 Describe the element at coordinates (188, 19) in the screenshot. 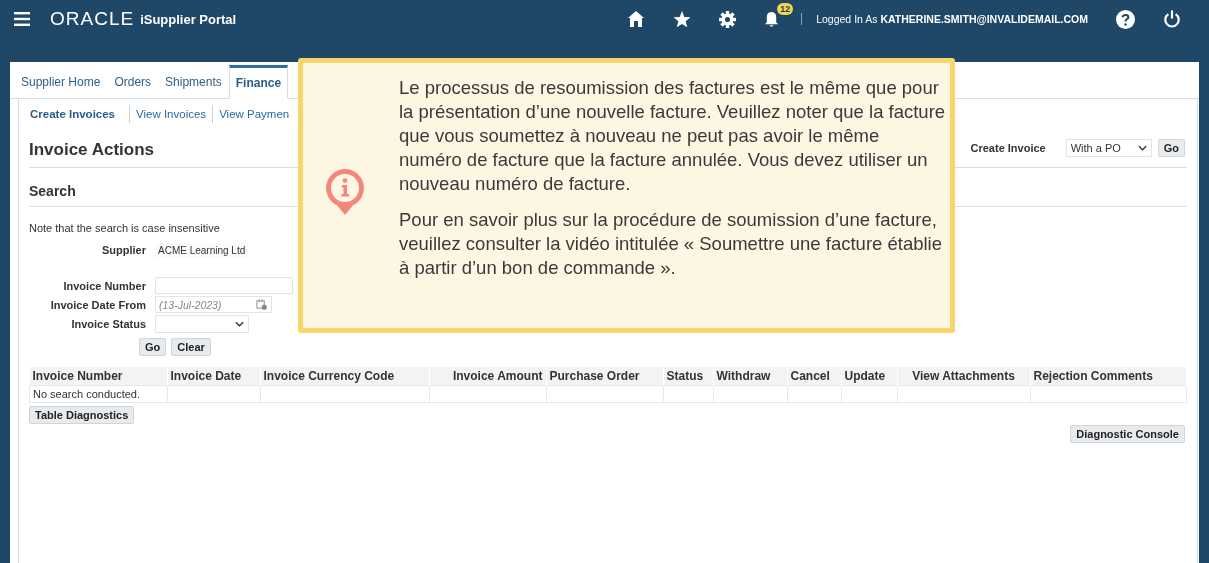

I see `product-name: iSupplier Portal` at that location.